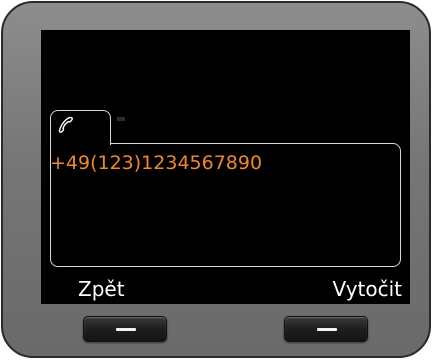  I want to click on right-softkey-bar, so click(327, 329).